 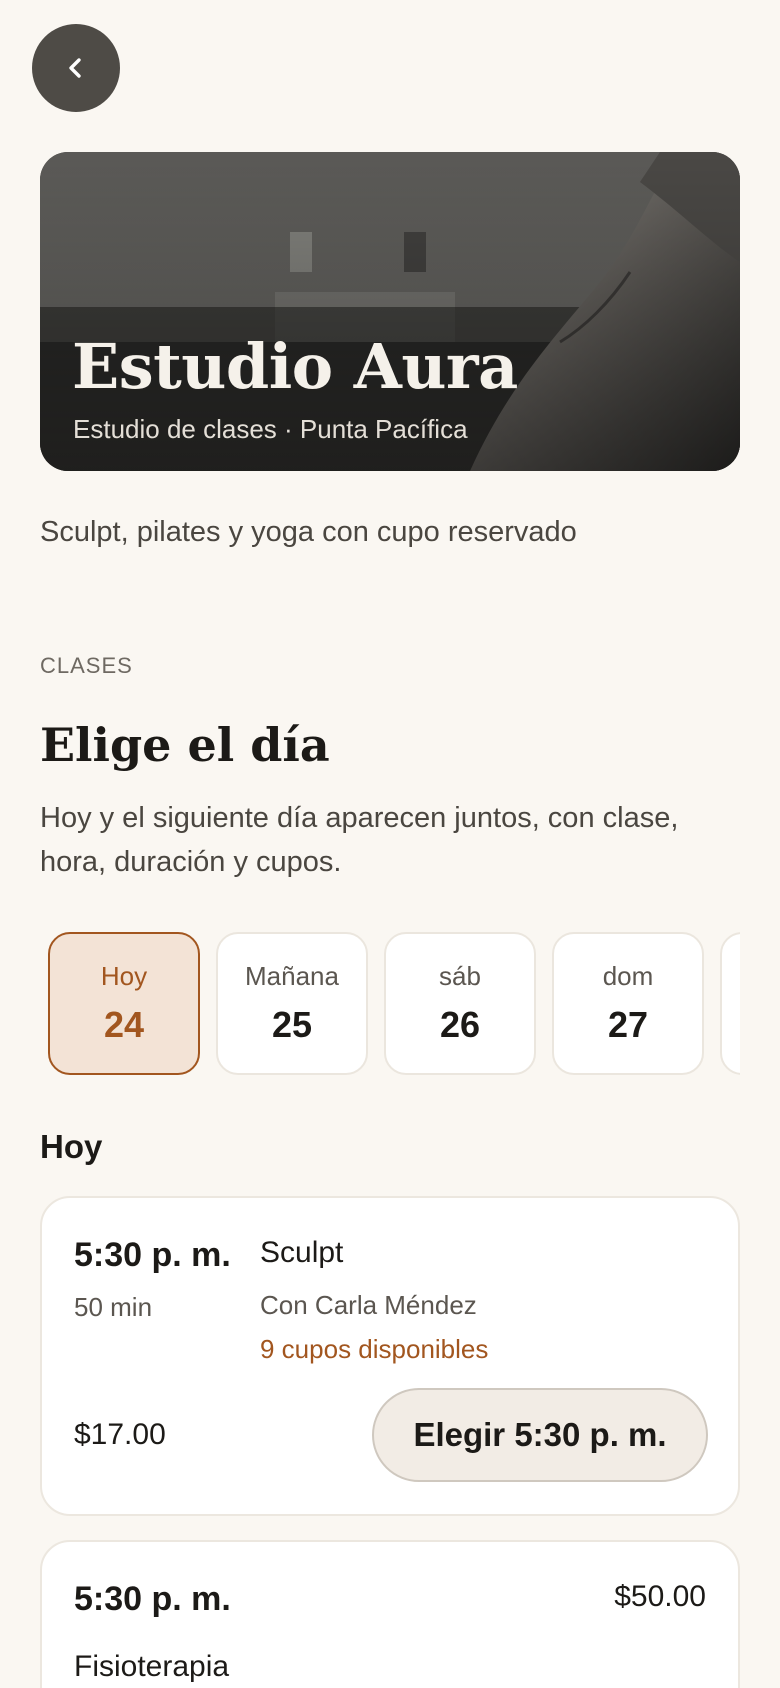 I want to click on class-name: Fisioterapia, so click(x=152, y=1666).